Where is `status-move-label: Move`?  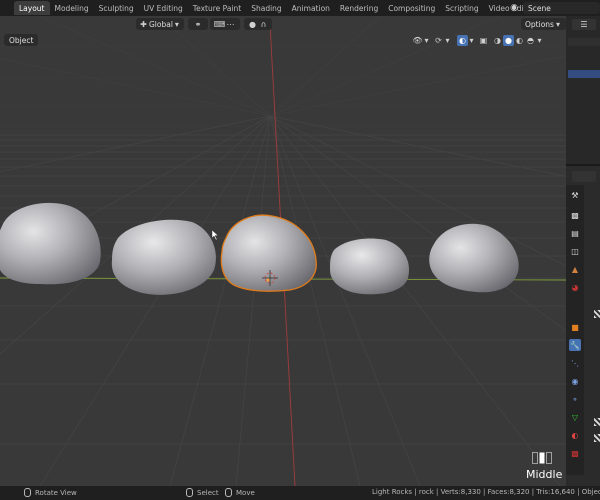
status-move-label: Move is located at coordinates (245, 492).